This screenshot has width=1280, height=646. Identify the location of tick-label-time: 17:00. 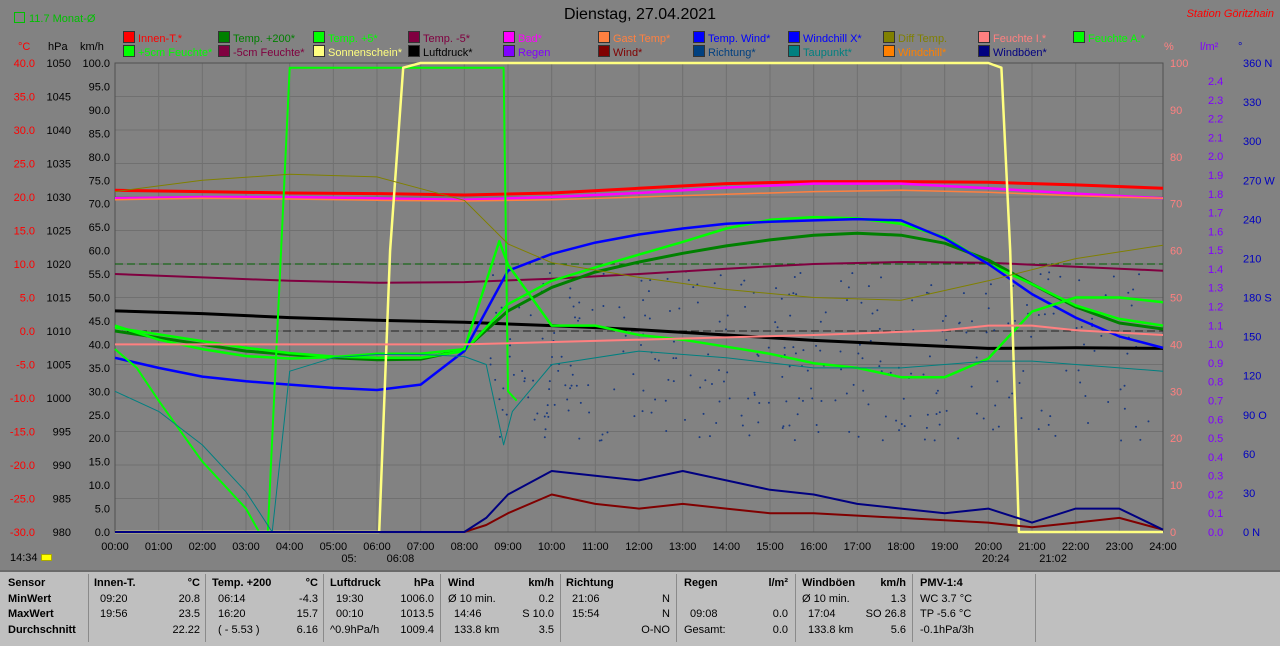
(858, 547).